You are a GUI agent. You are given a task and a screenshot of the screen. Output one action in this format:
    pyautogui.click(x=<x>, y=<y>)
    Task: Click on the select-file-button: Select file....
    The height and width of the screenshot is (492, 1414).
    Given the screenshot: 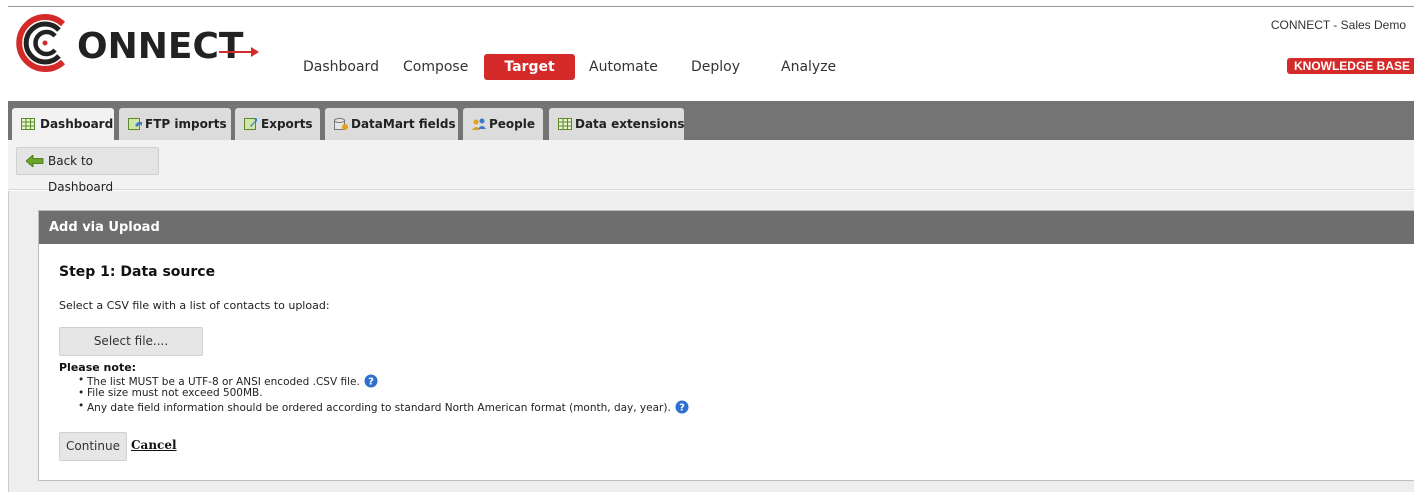 What is the action you would take?
    pyautogui.click(x=131, y=341)
    